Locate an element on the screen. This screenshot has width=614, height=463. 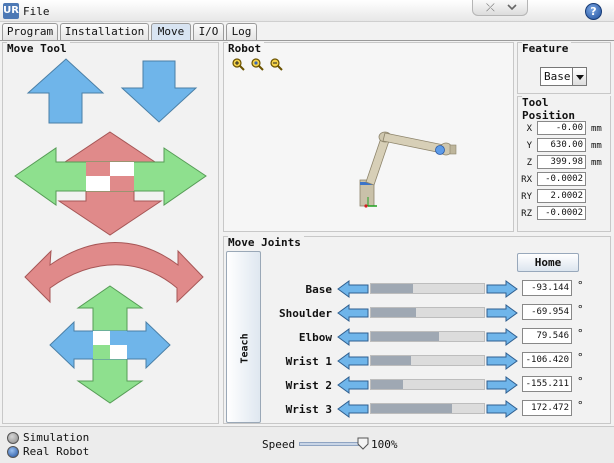
pos-field-rx: -0.0002 is located at coordinates (561, 179).